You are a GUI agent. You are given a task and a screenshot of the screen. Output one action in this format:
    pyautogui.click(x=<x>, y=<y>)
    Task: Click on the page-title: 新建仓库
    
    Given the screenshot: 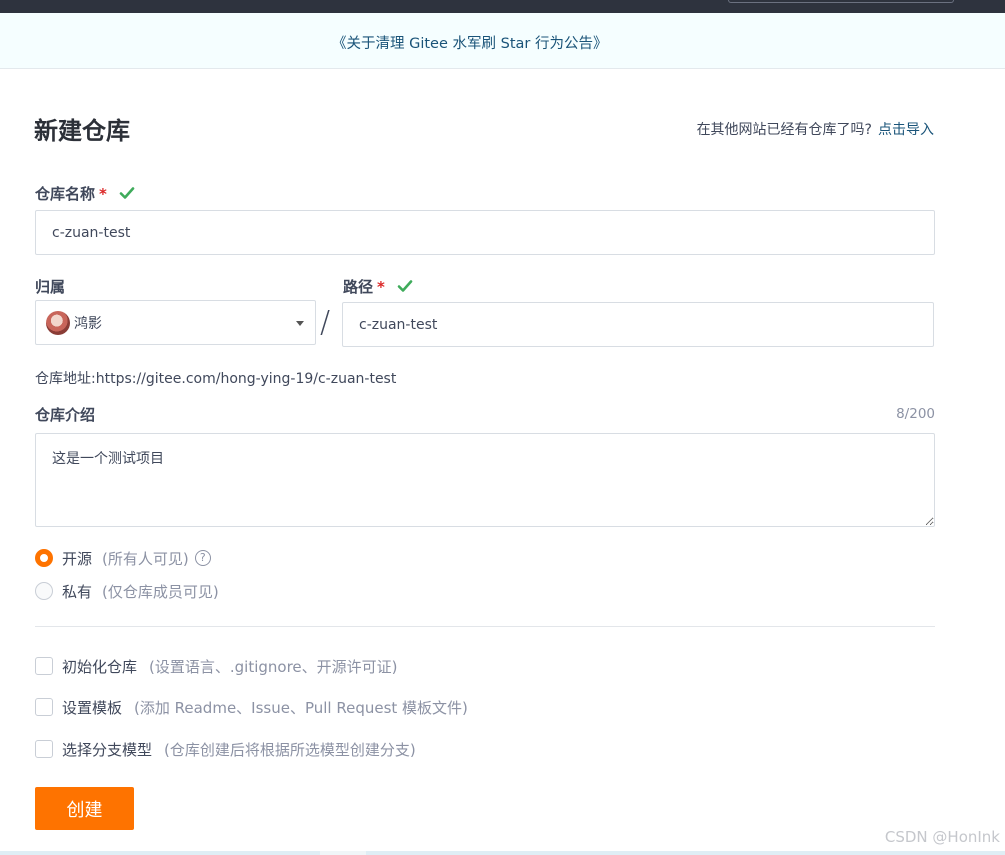 What is the action you would take?
    pyautogui.click(x=82, y=131)
    